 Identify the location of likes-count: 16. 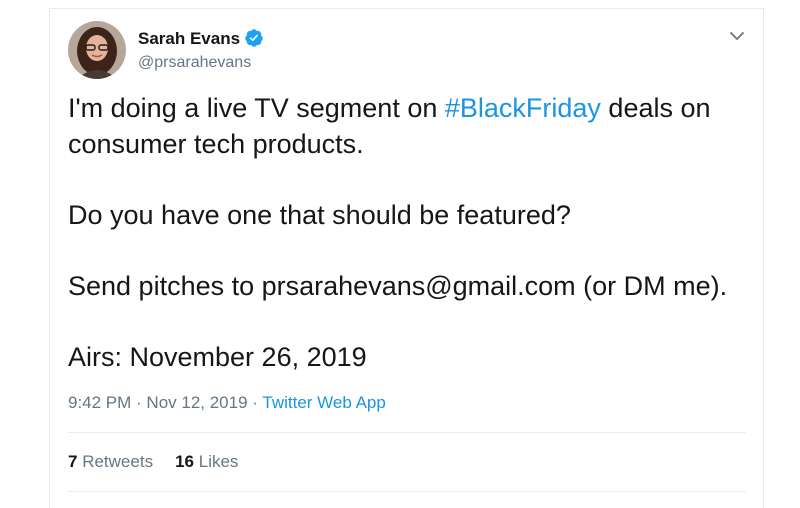
(184, 461).